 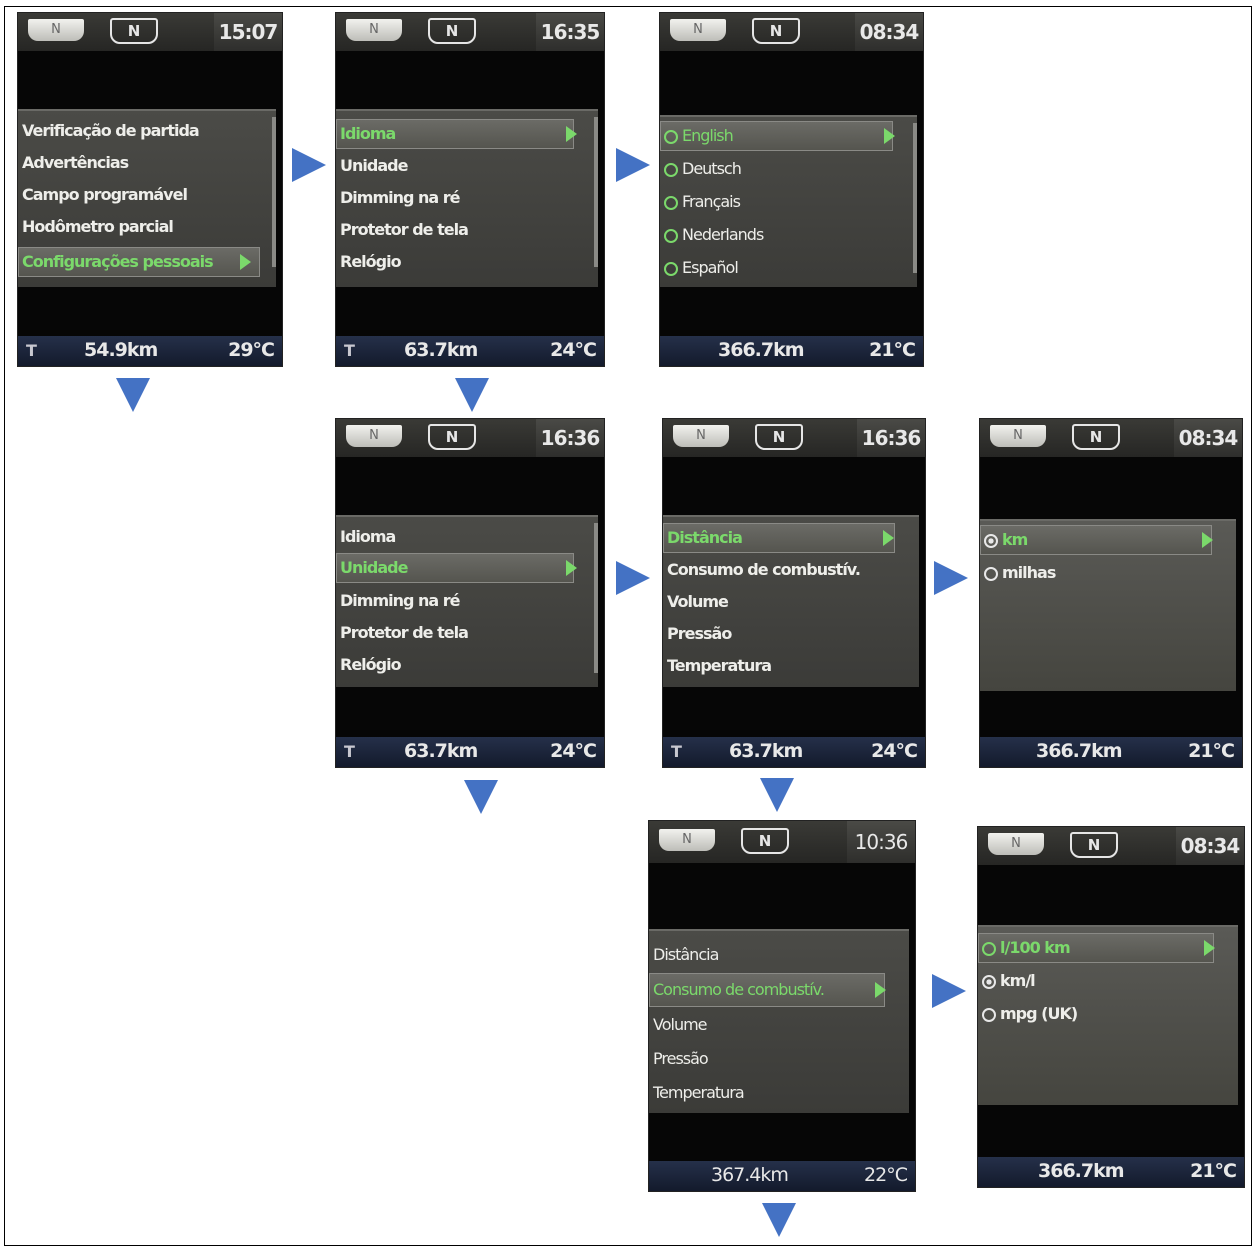 What do you see at coordinates (702, 201) in the screenshot?
I see `language-option: Français` at bounding box center [702, 201].